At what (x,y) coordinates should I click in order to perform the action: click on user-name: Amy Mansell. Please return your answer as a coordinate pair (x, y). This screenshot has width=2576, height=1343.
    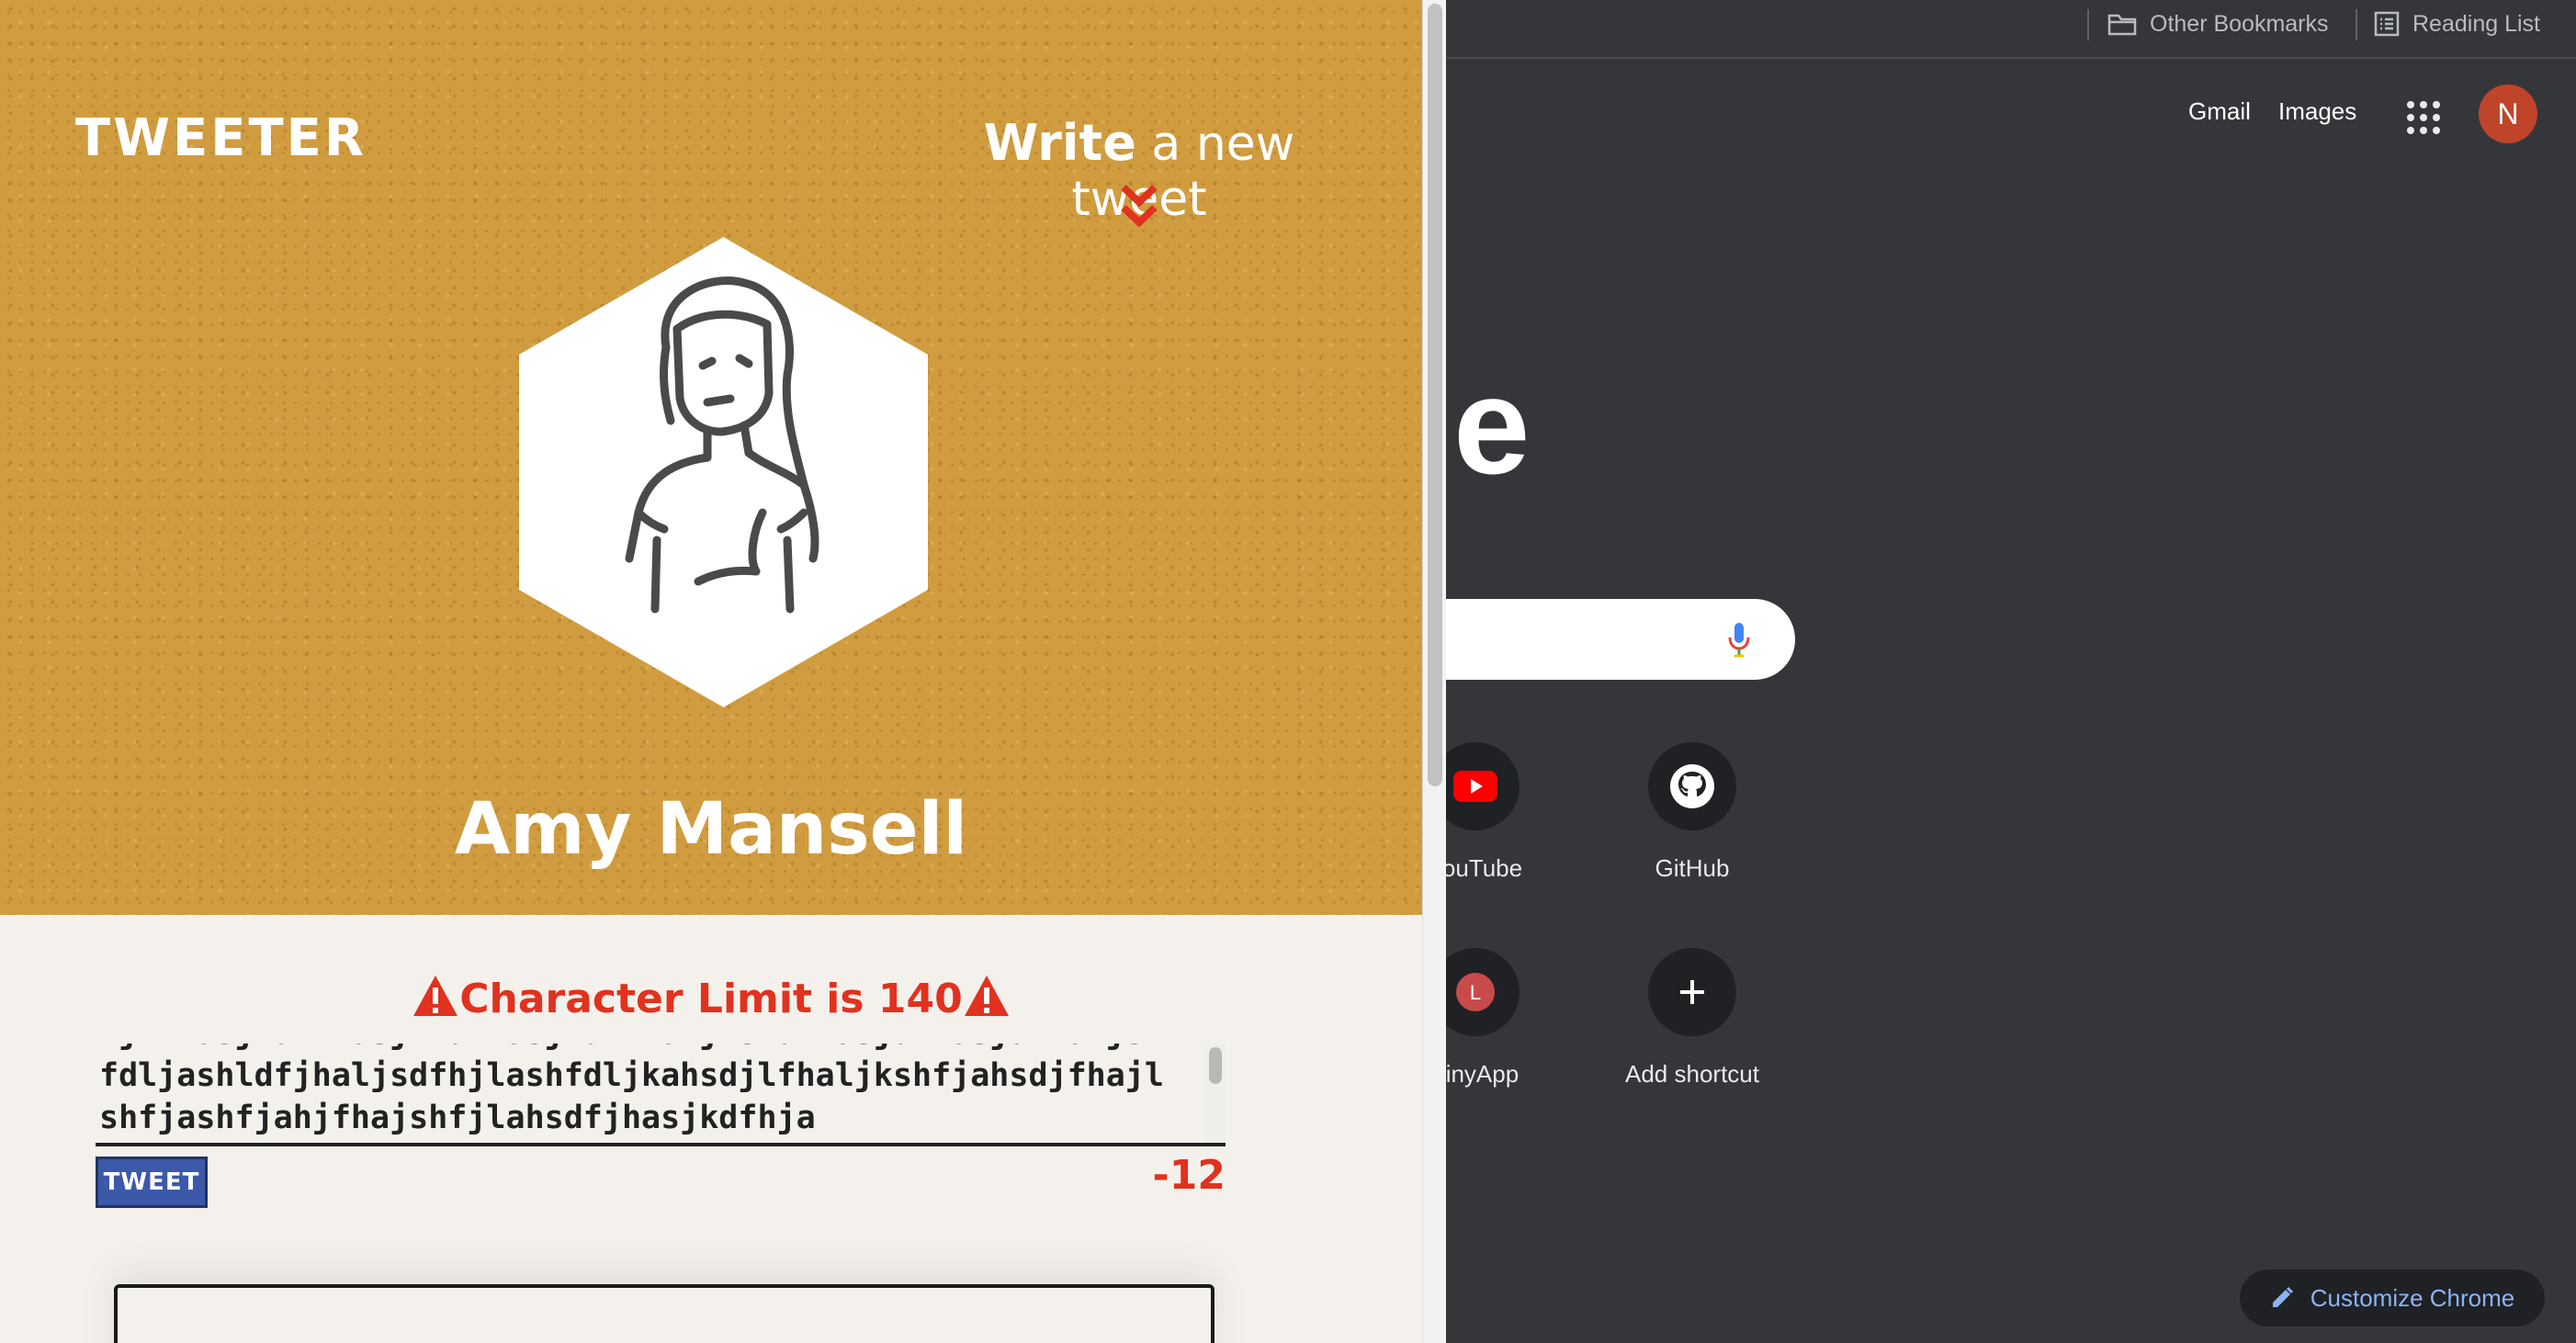
    Looking at the image, I should click on (711, 829).